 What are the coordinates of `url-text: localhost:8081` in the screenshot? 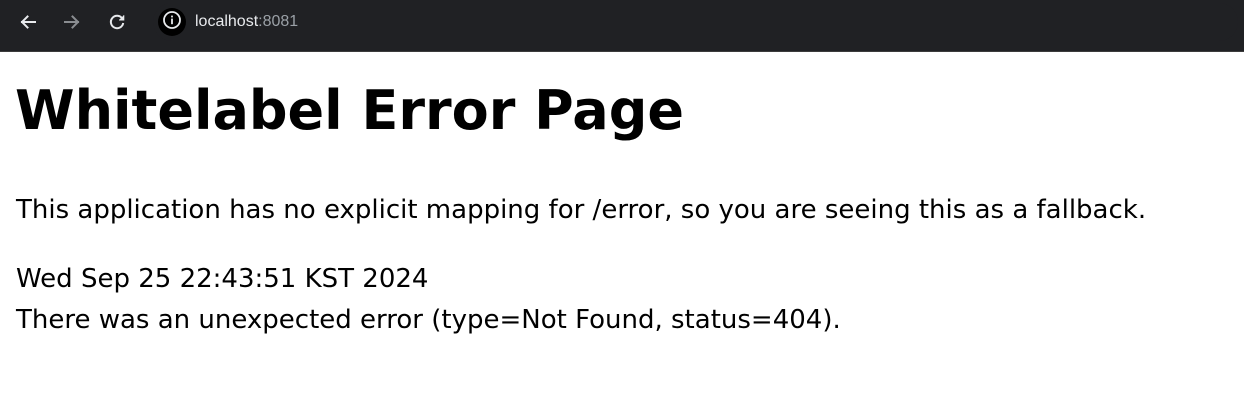 It's located at (246, 22).